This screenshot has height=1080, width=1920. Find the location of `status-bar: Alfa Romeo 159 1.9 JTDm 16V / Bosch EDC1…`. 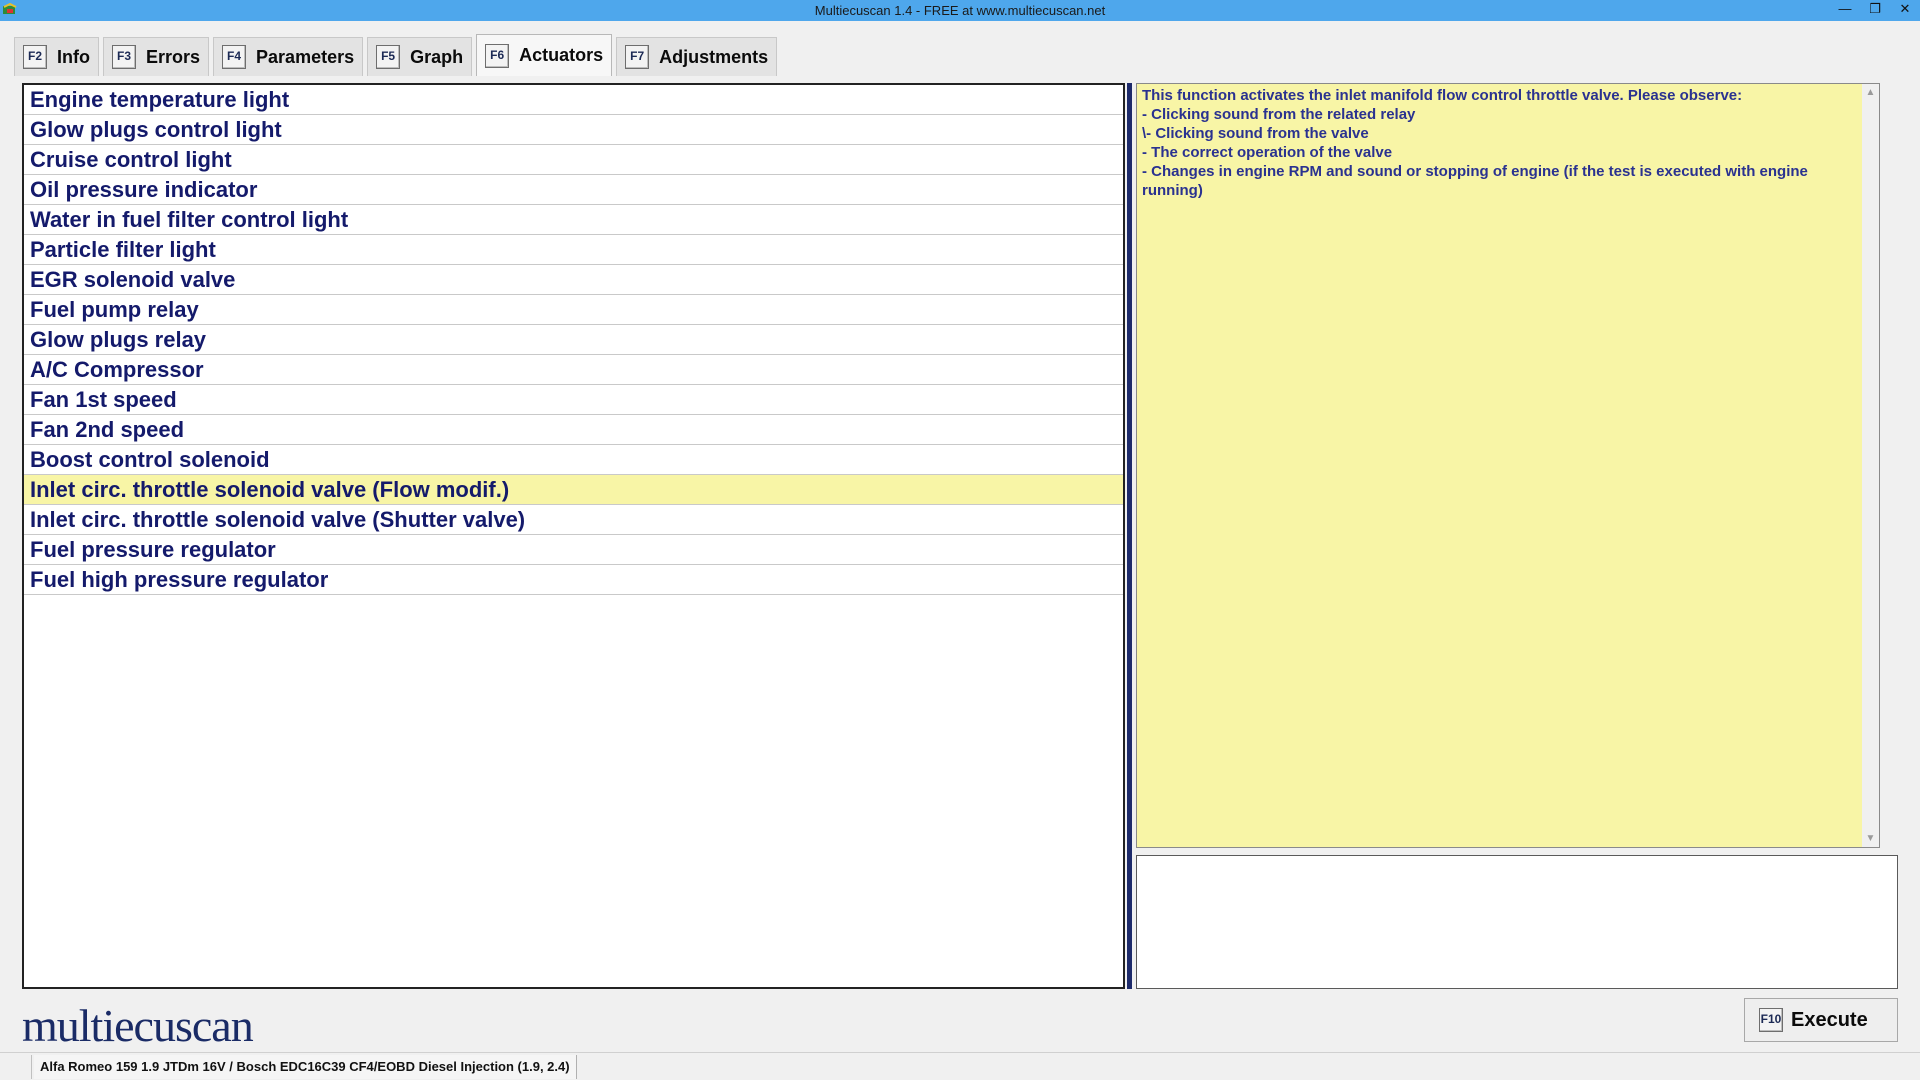

status-bar: Alfa Romeo 159 1.9 JTDm 16V / Bosch EDC1… is located at coordinates (960, 1066).